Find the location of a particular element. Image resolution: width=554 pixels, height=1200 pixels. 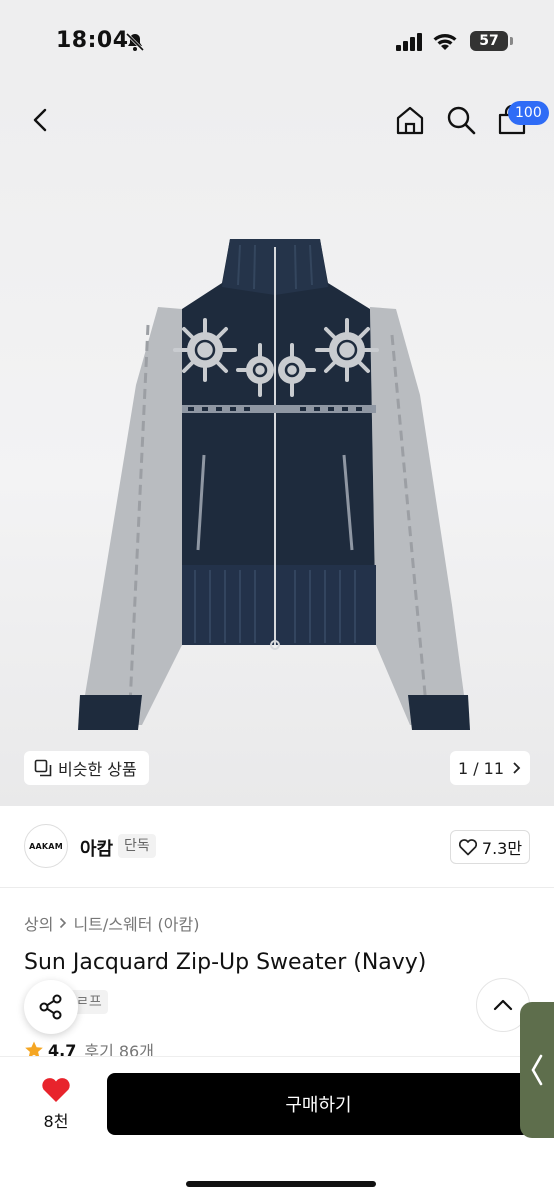

exclusive-badge: 단독 is located at coordinates (137, 846).